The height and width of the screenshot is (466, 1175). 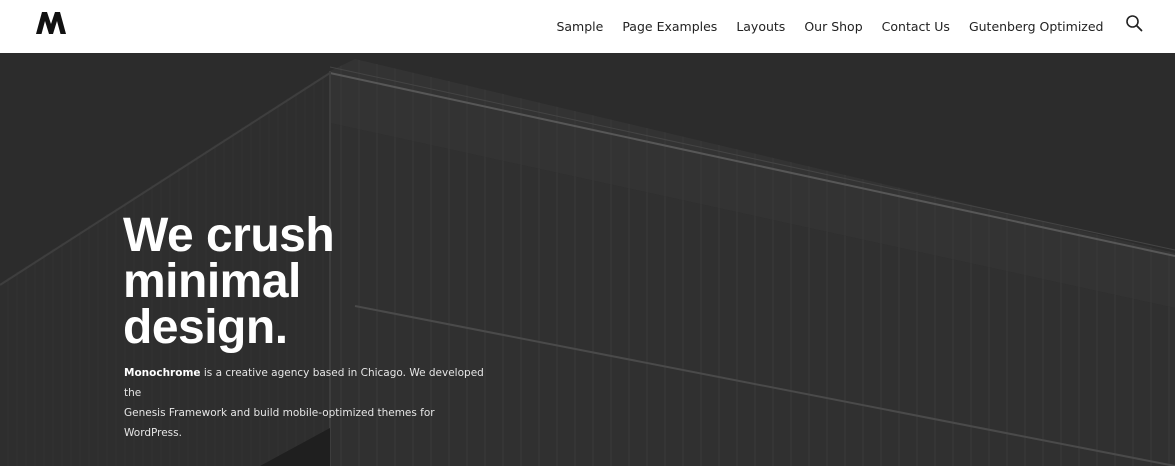 What do you see at coordinates (1036, 26) in the screenshot?
I see `nav-item-gutenberg-optimized: Gutenberg Optimized` at bounding box center [1036, 26].